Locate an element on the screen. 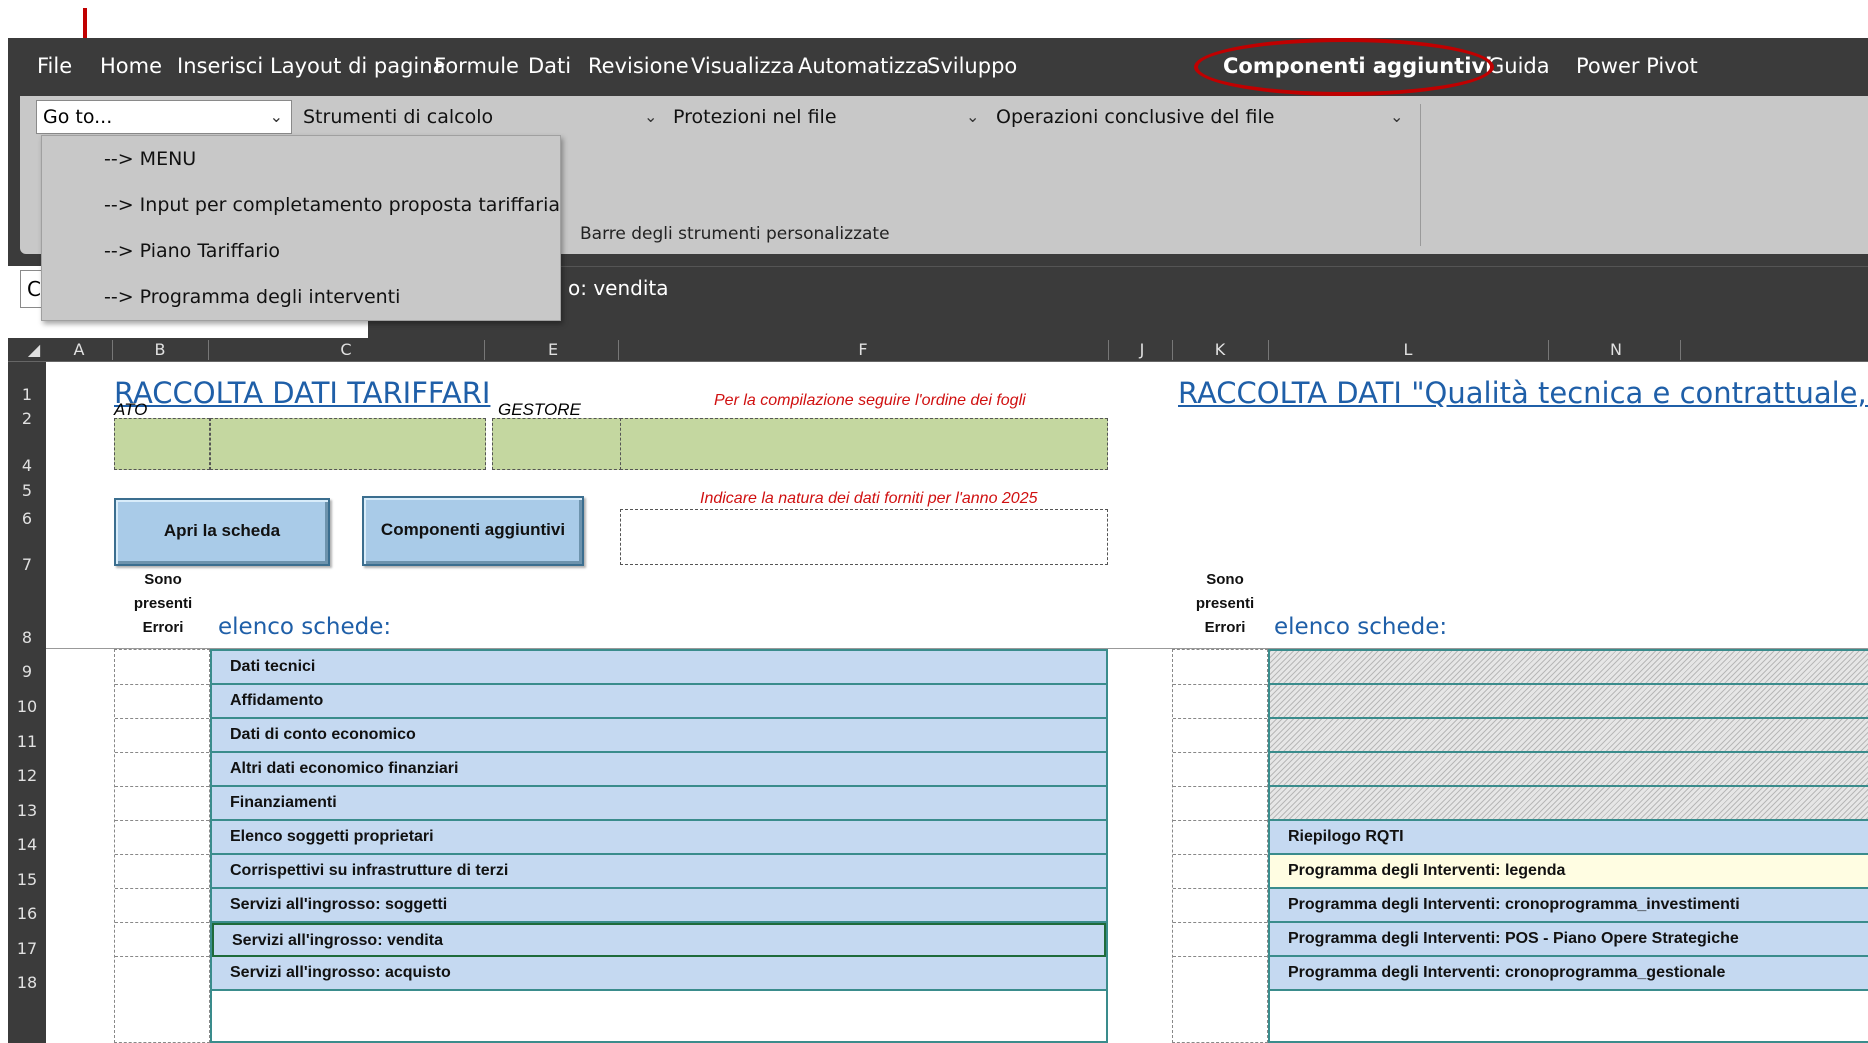  list-item-selected: Servizi all'ingrosso: vendita is located at coordinates (659, 940).